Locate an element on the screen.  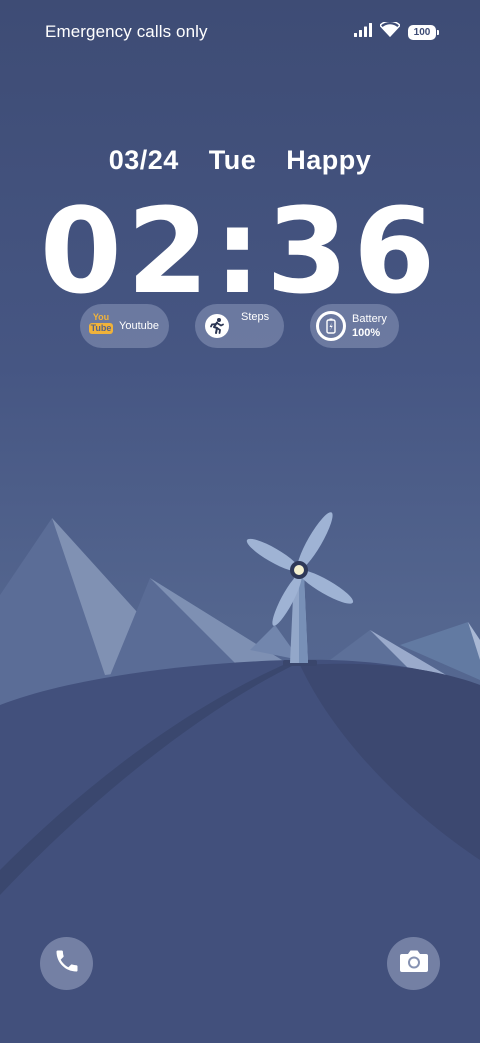
battery-level-text: 100 is located at coordinates (422, 32).